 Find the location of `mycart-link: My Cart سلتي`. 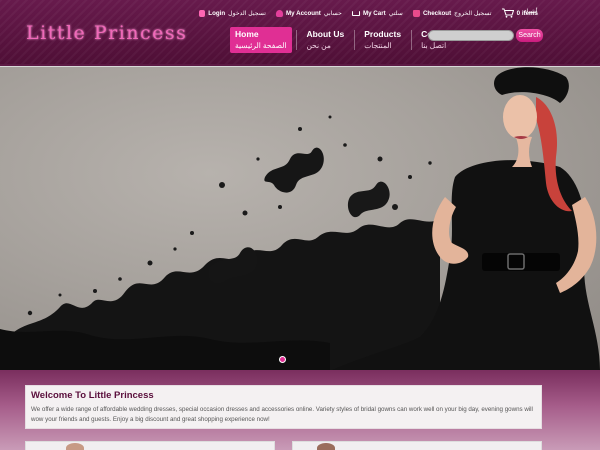

mycart-link: My Cart سلتي is located at coordinates (377, 13).